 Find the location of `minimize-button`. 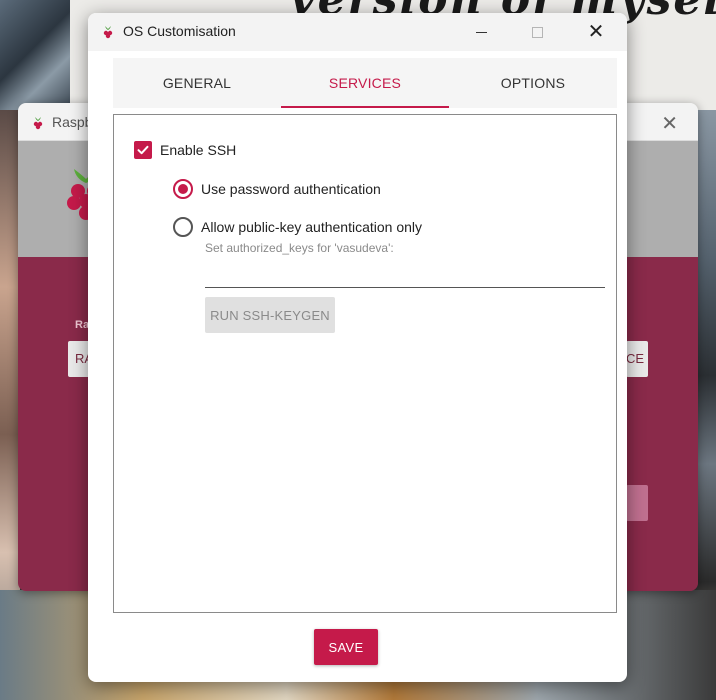

minimize-button is located at coordinates (481, 32).